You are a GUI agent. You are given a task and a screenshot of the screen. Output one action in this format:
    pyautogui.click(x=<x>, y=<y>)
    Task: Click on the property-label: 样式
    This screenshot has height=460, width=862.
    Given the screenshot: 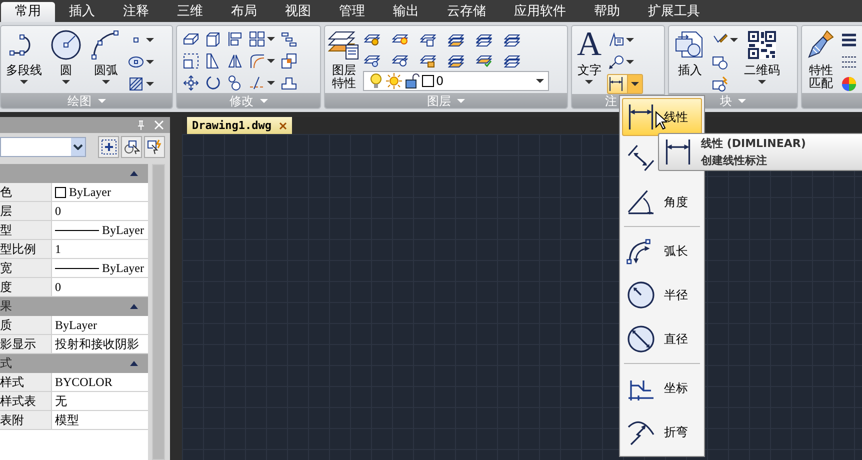 What is the action you would take?
    pyautogui.click(x=26, y=382)
    